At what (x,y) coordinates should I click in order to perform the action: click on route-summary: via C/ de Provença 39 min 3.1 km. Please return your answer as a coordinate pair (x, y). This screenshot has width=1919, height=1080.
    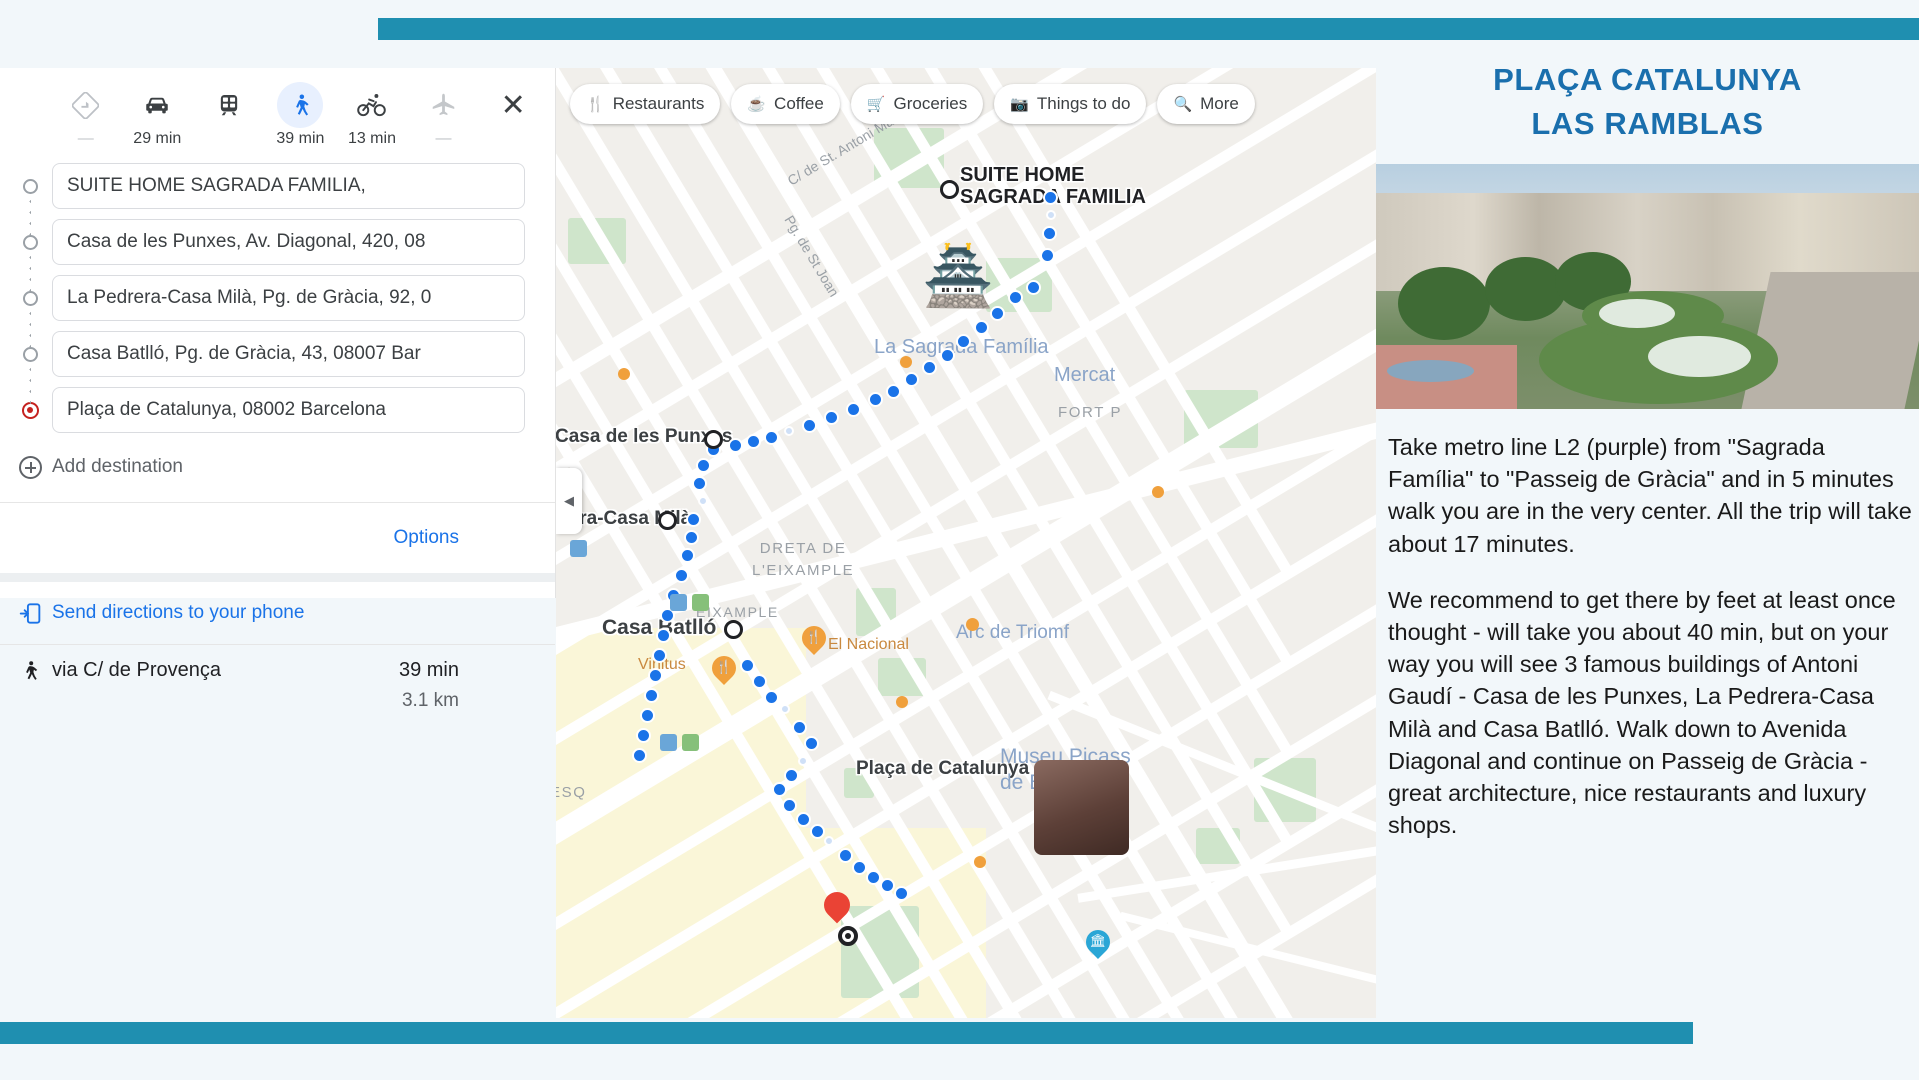
    Looking at the image, I should click on (277, 678).